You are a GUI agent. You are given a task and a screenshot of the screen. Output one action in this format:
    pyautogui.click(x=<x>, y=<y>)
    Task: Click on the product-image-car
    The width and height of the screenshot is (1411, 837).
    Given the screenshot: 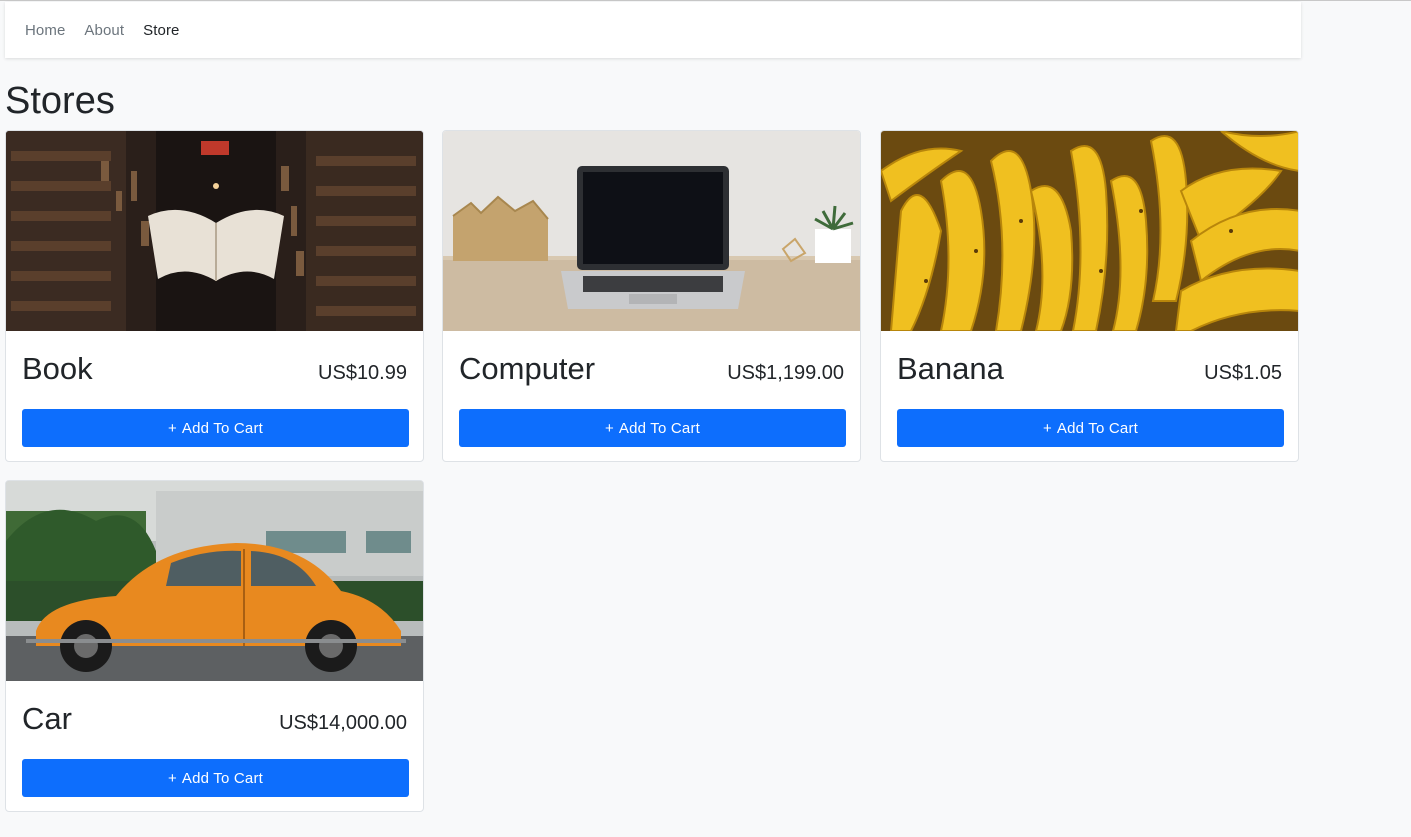 What is the action you would take?
    pyautogui.click(x=214, y=581)
    